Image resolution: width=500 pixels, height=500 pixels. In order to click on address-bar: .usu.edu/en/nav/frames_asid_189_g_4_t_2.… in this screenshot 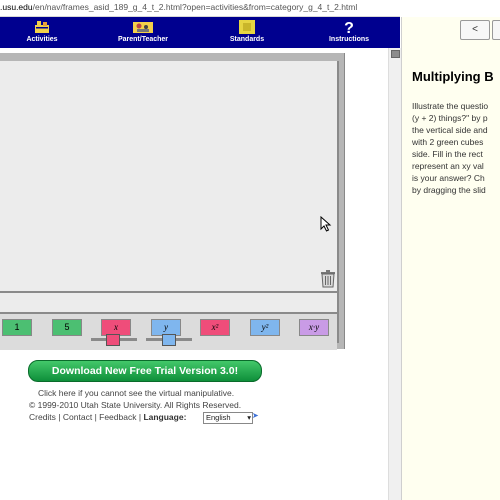, I will do `click(200, 8)`.